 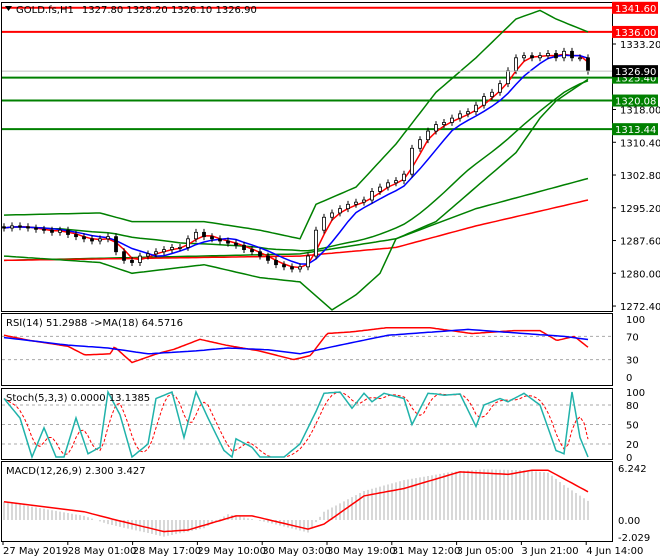 What do you see at coordinates (45, 10) in the screenshot?
I see `symbol-label: GOLD.fs,H1` at bounding box center [45, 10].